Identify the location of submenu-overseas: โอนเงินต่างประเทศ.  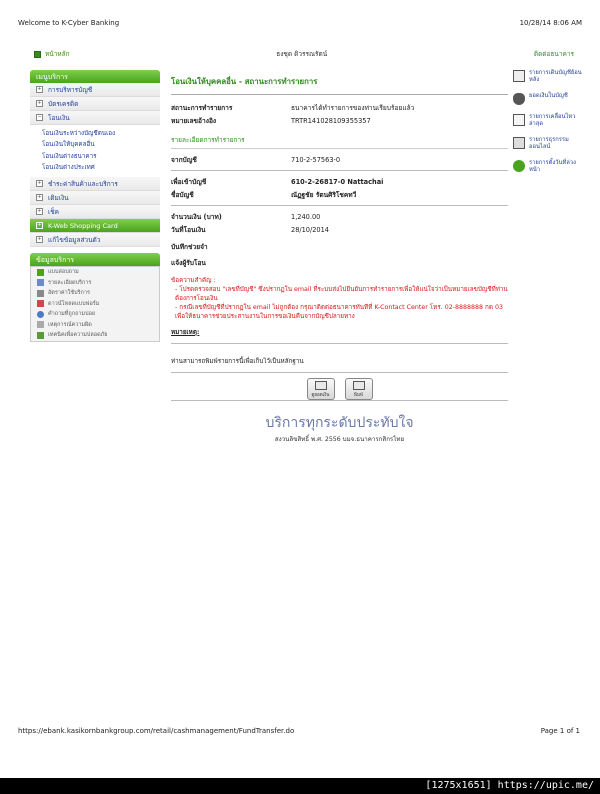
(95, 168).